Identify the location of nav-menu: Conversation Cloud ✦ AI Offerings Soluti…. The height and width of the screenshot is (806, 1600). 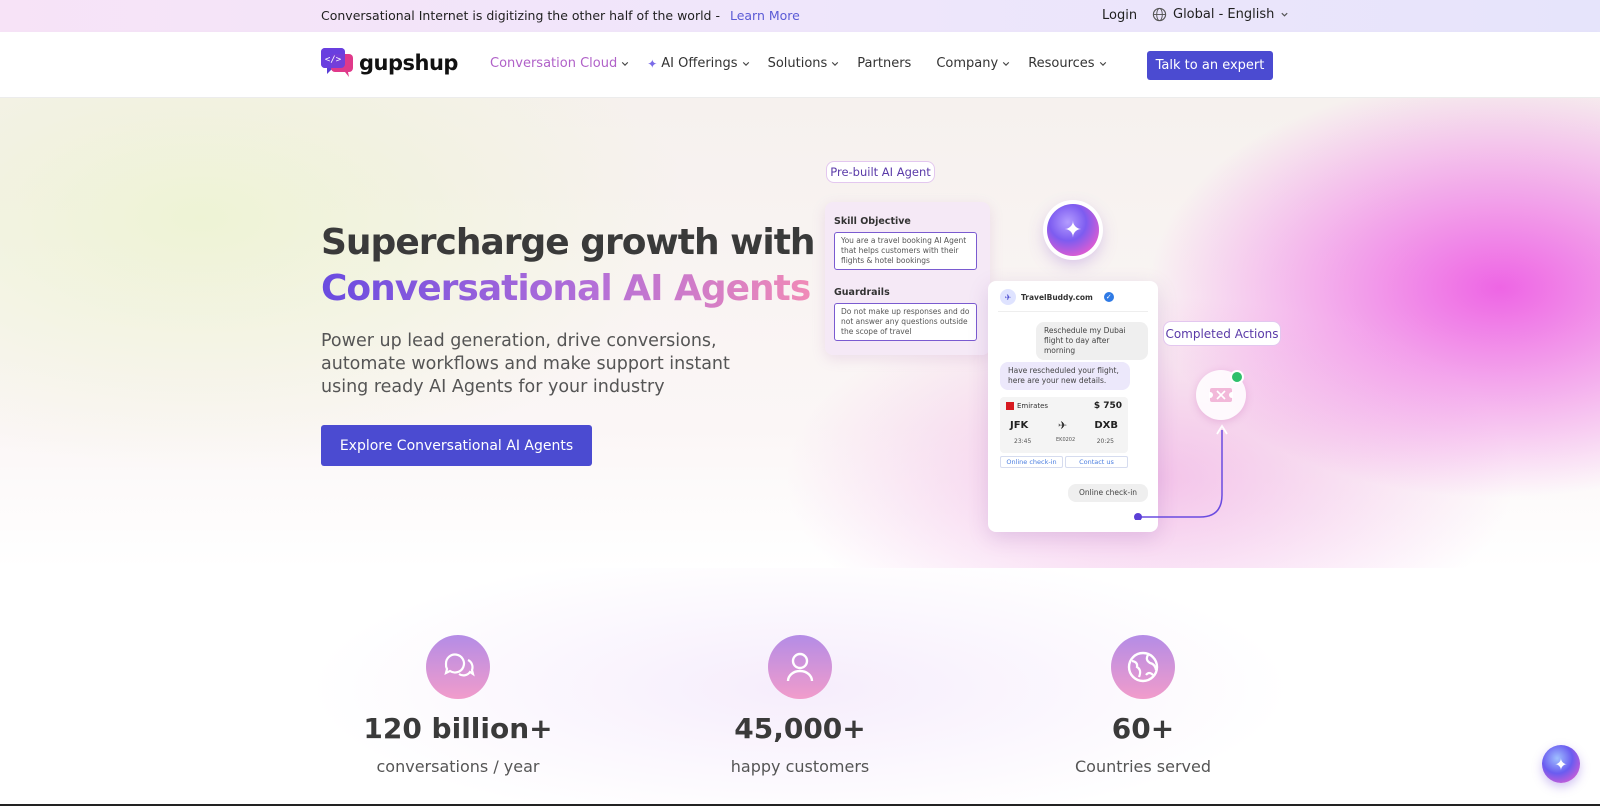
(807, 63).